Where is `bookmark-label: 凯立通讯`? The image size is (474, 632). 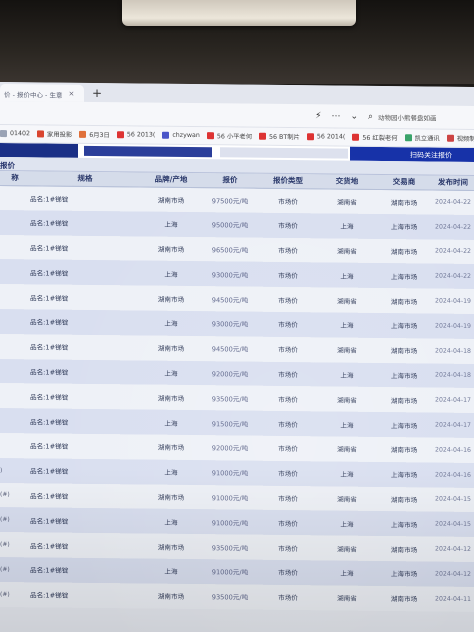
bookmark-label: 凯立通讯 is located at coordinates (427, 139).